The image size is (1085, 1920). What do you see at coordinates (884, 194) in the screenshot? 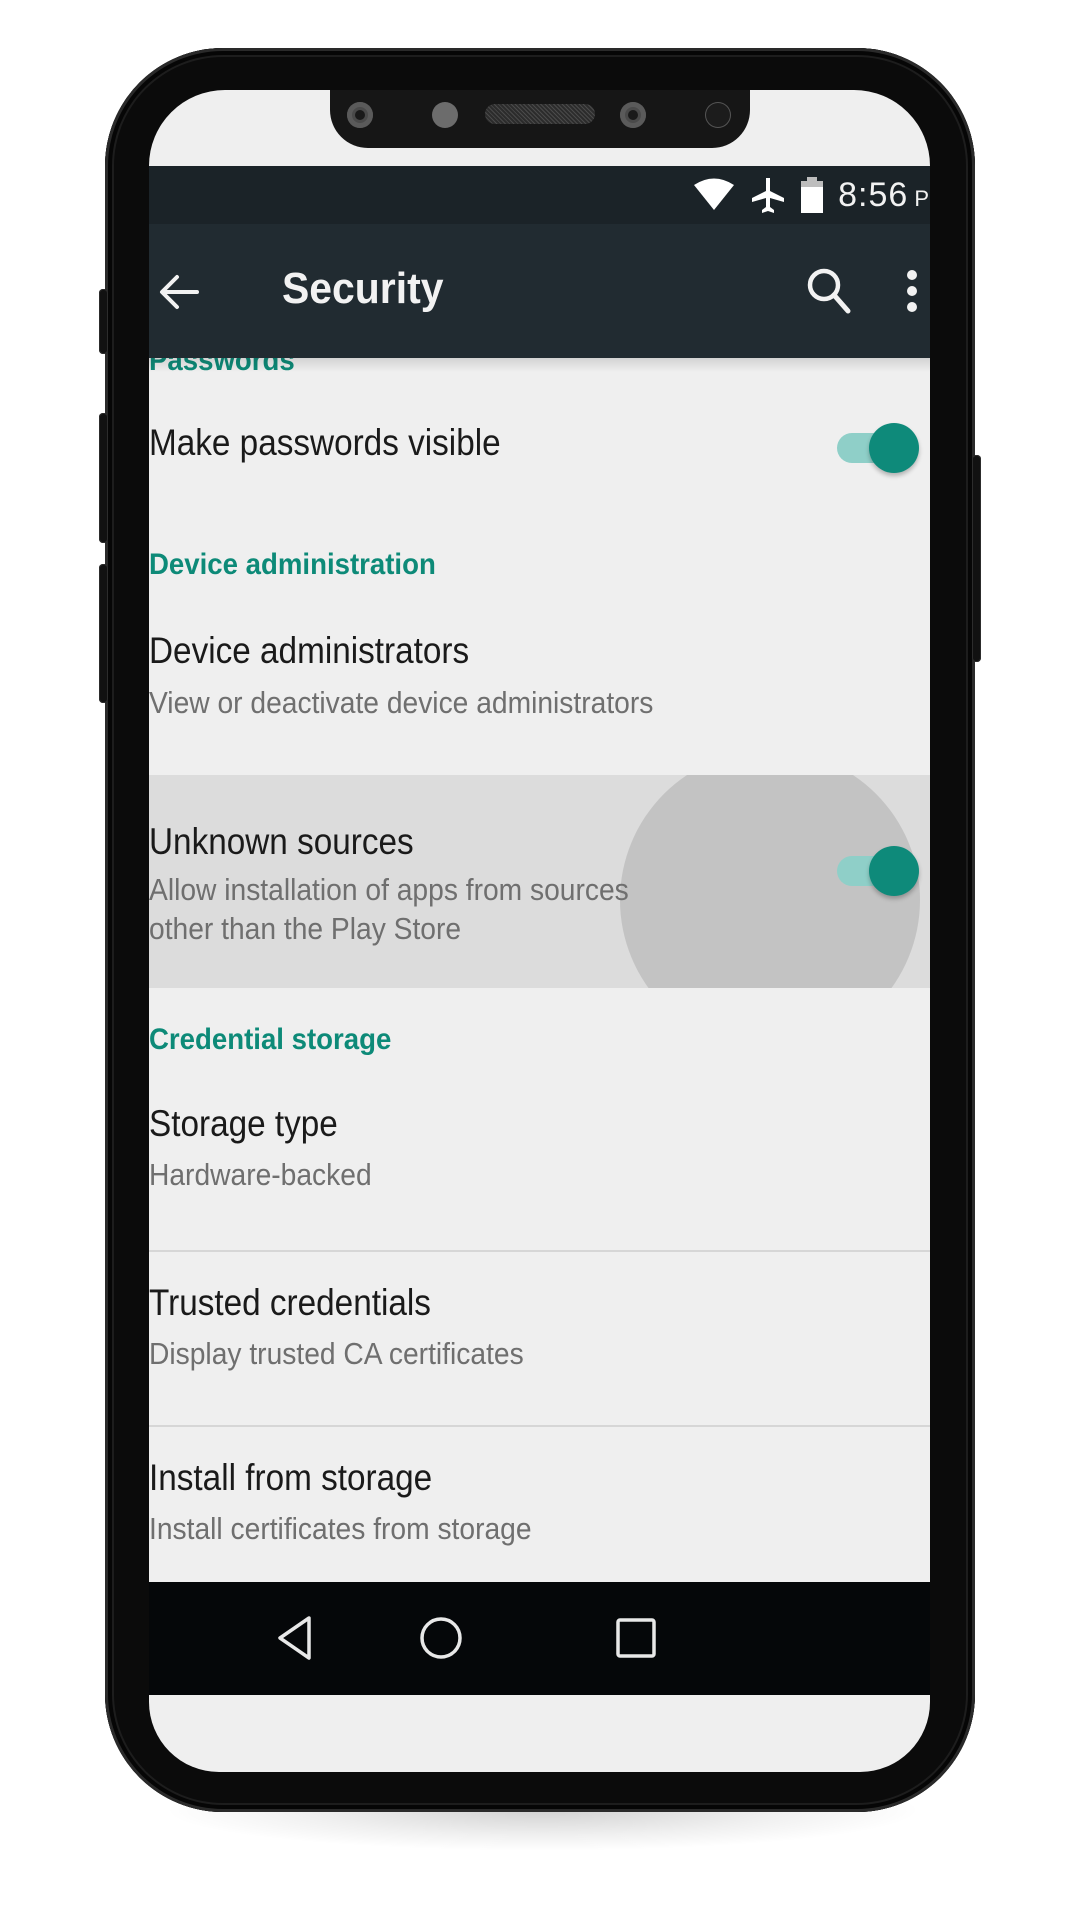
I see `clock: 8:56 P` at bounding box center [884, 194].